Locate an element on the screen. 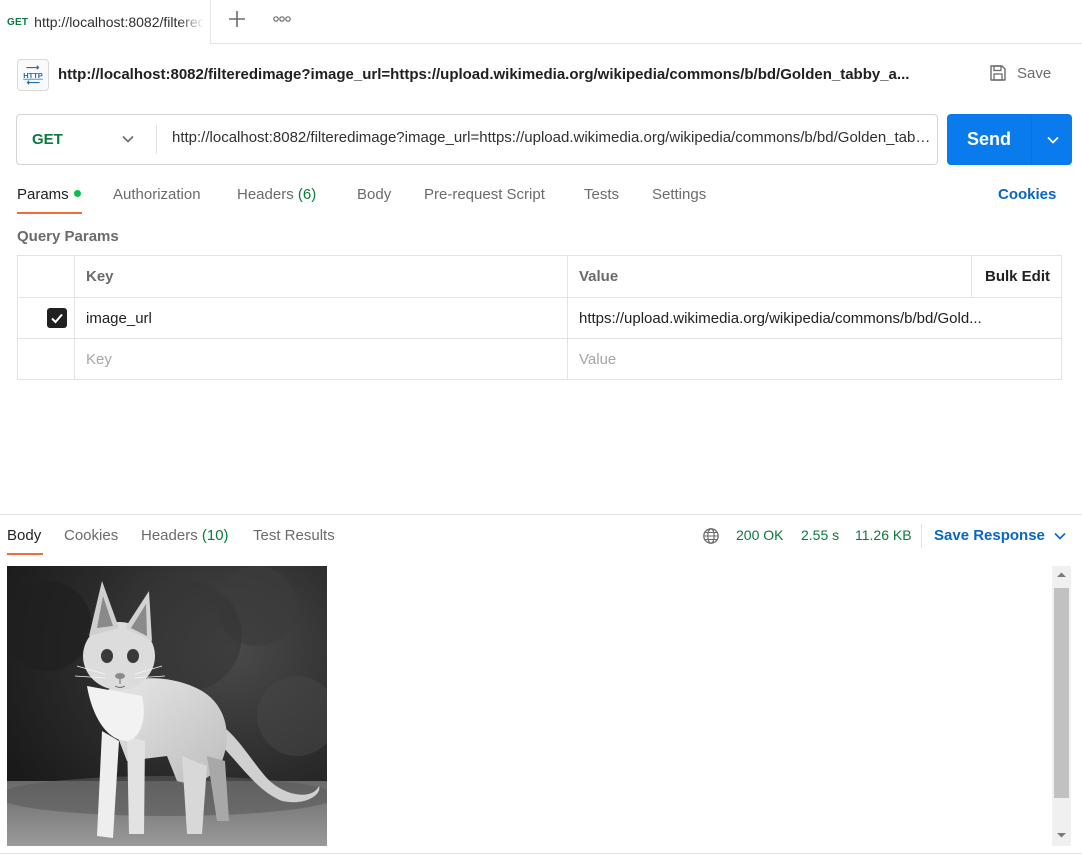  tab-settings: Settings is located at coordinates (679, 194).